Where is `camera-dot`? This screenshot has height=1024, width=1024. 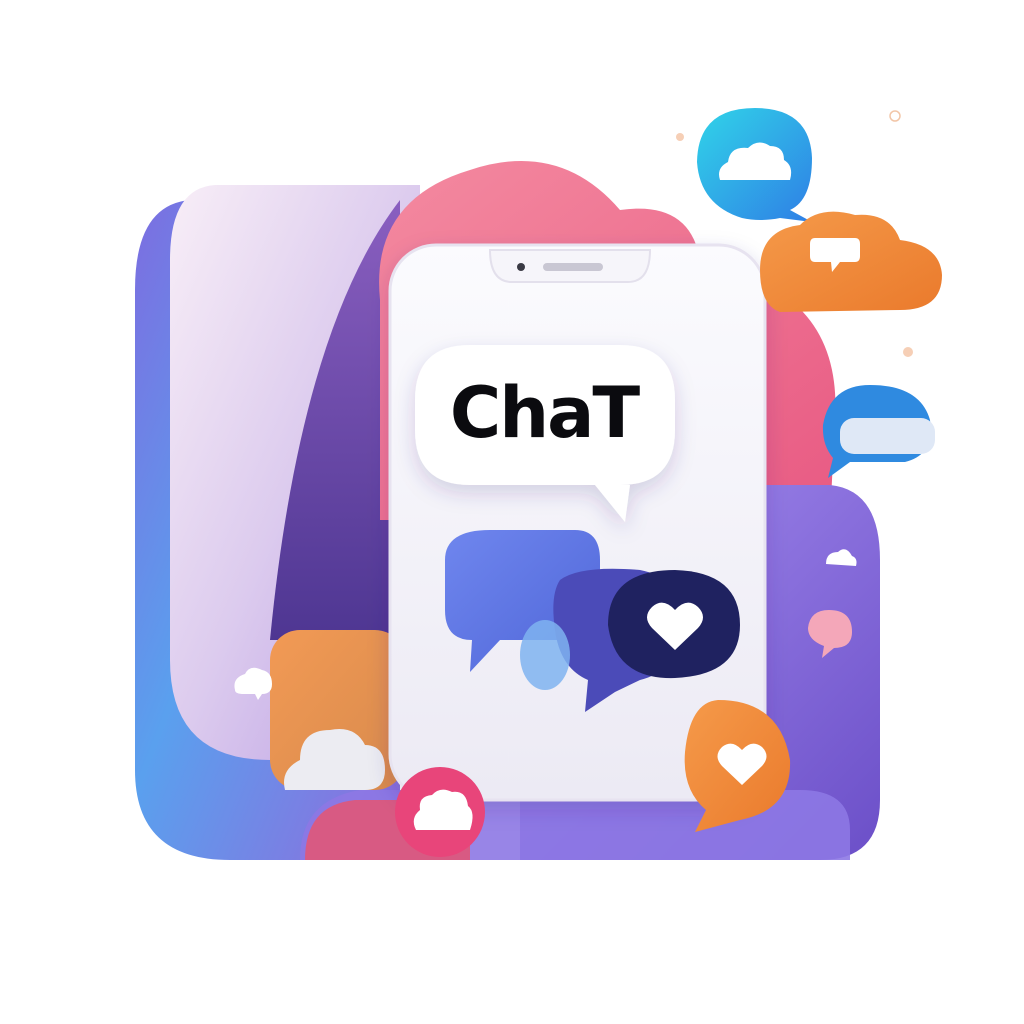 camera-dot is located at coordinates (521, 267).